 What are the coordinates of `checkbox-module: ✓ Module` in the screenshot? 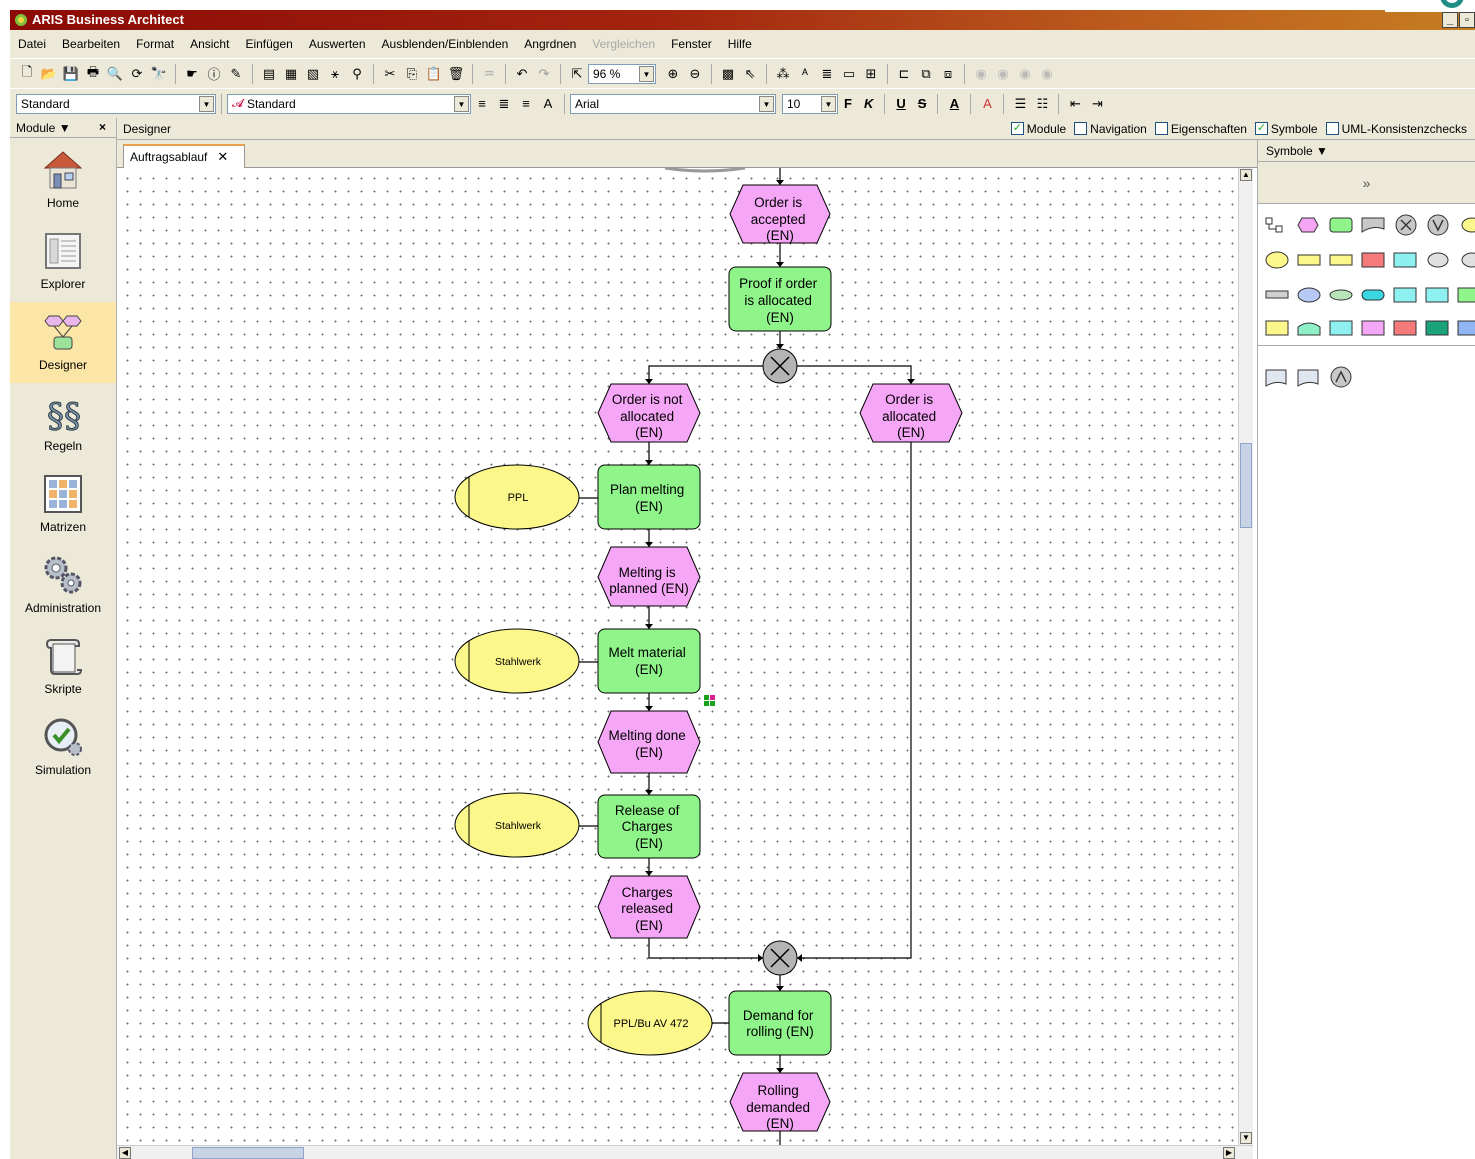 It's located at (1038, 129).